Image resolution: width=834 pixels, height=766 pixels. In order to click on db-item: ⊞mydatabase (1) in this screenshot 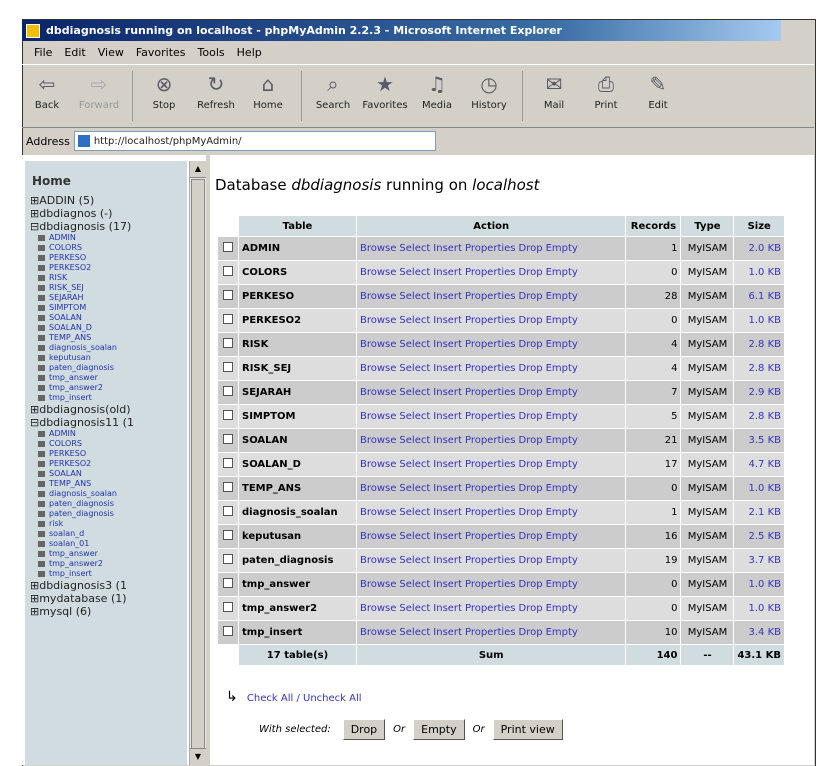, I will do `click(108, 598)`.